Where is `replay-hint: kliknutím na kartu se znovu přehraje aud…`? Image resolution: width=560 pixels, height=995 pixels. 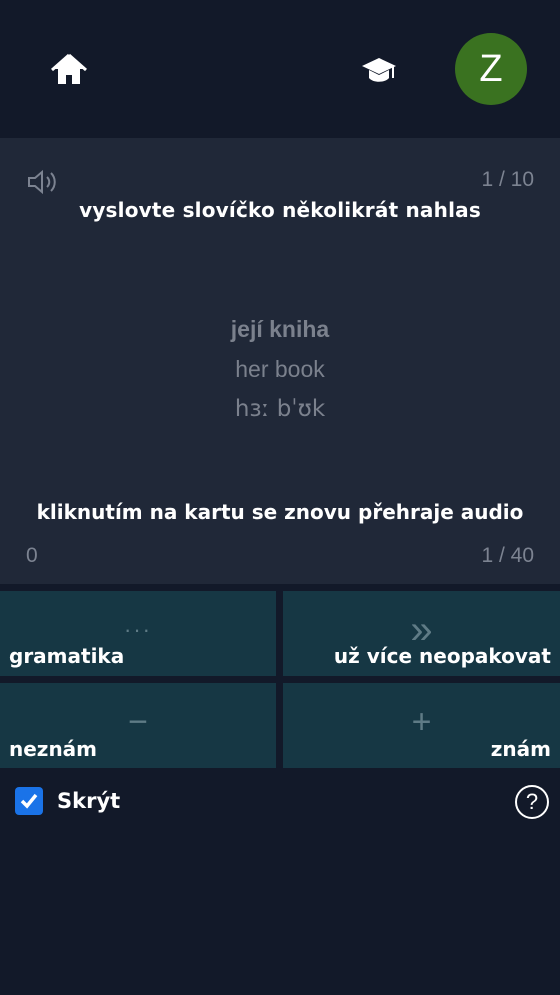
replay-hint: kliknutím na kartu se znovu přehraje aud… is located at coordinates (280, 512).